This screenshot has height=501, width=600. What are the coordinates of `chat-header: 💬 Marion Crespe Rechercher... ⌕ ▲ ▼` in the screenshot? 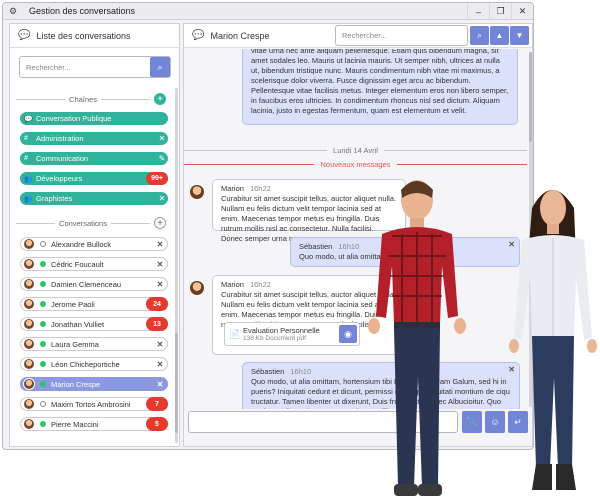 It's located at (358, 36).